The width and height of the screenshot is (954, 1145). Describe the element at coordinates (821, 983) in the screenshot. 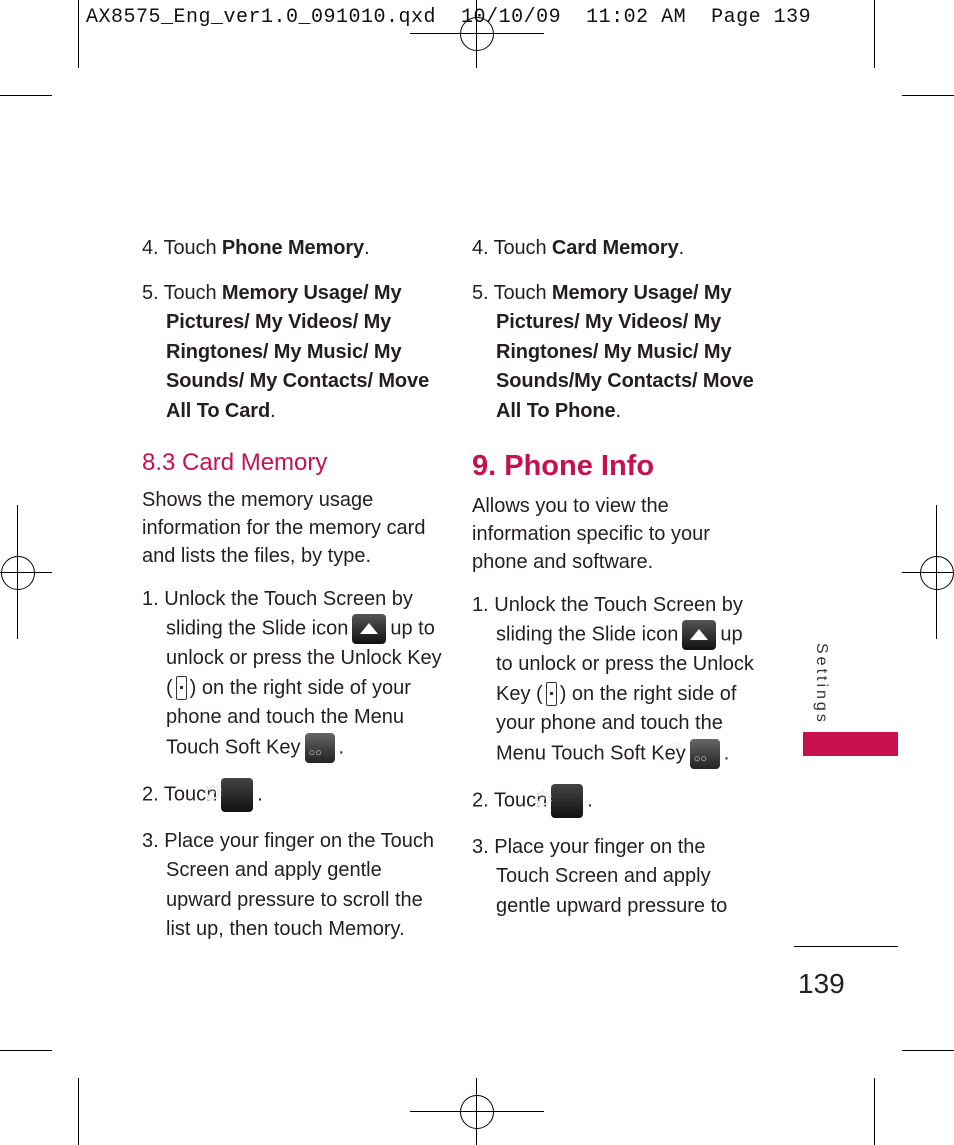

I see `page-number: 139` at that location.